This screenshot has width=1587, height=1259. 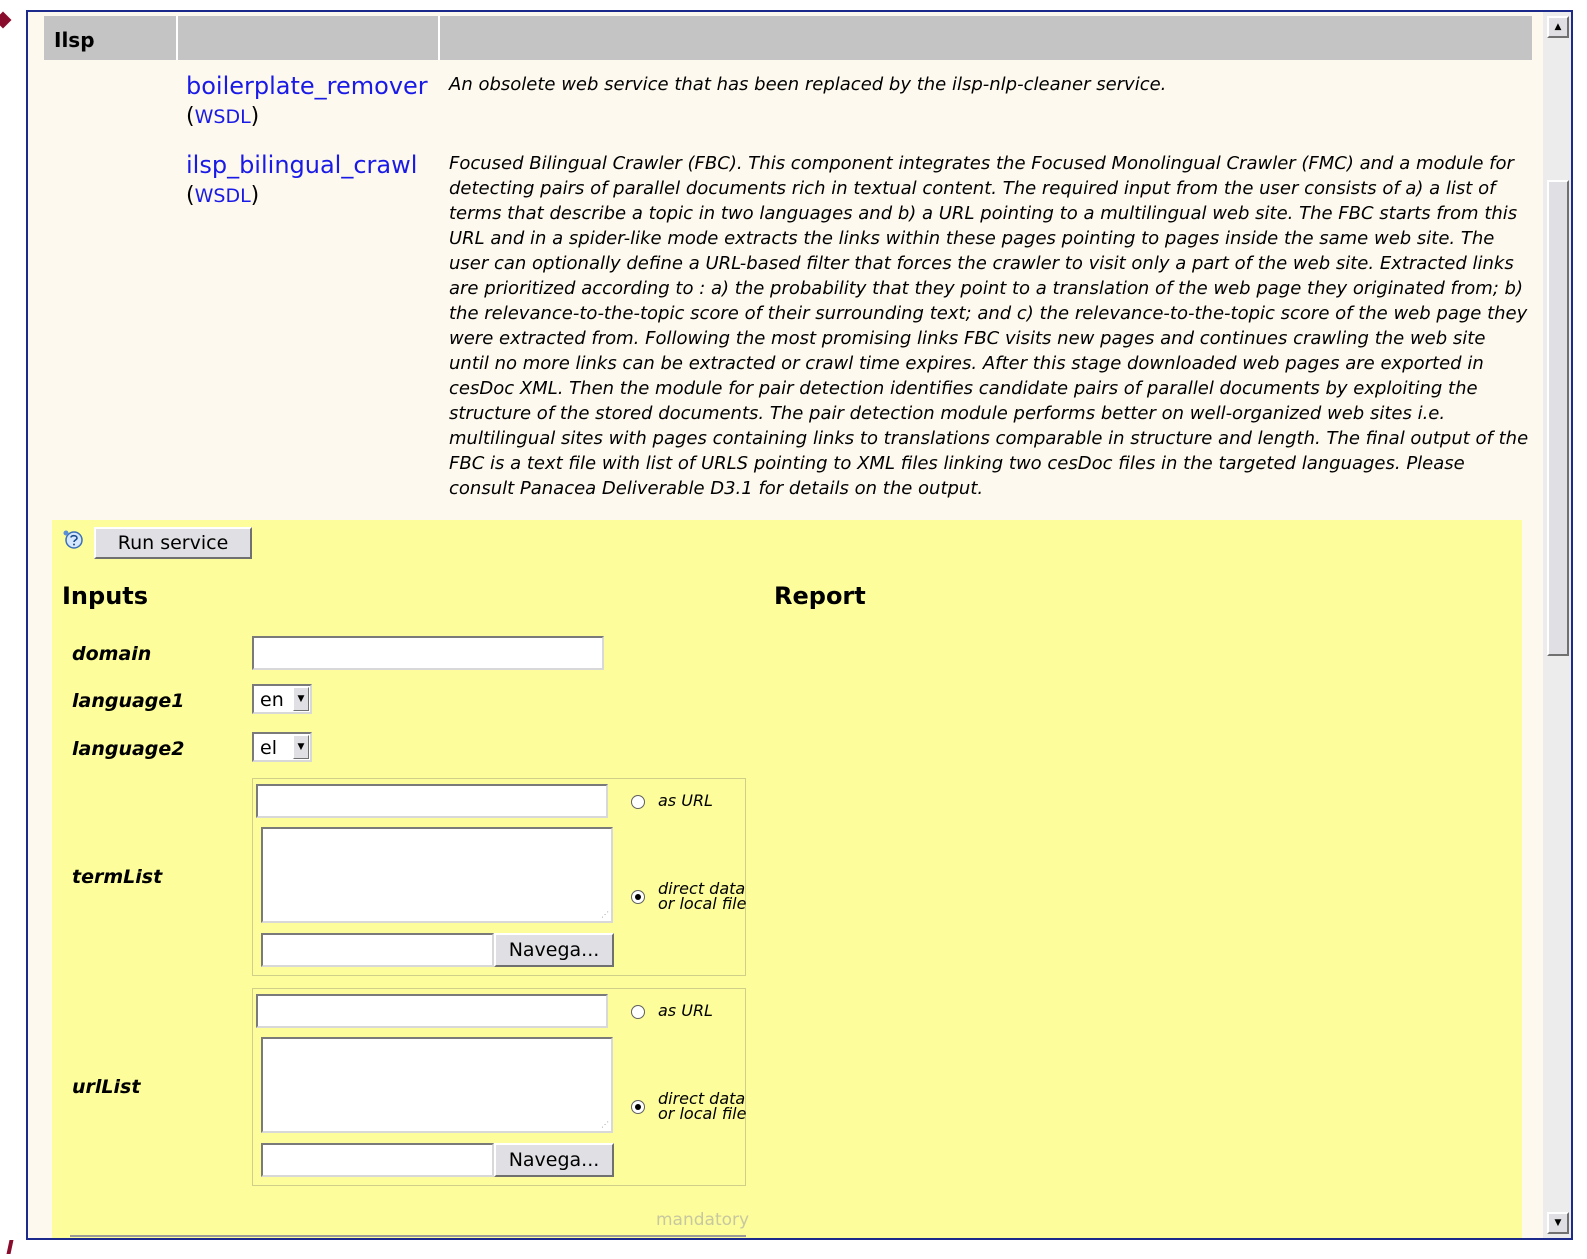 I want to click on vertical-scrollbar: ▲ ▼, so click(x=1557, y=625).